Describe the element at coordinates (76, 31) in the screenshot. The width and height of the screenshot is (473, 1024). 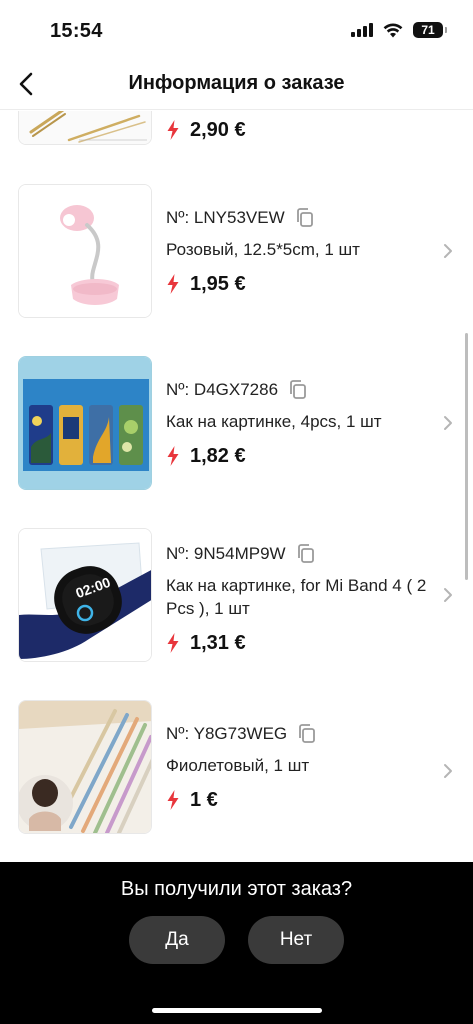
I see `status-time: 15:54` at that location.